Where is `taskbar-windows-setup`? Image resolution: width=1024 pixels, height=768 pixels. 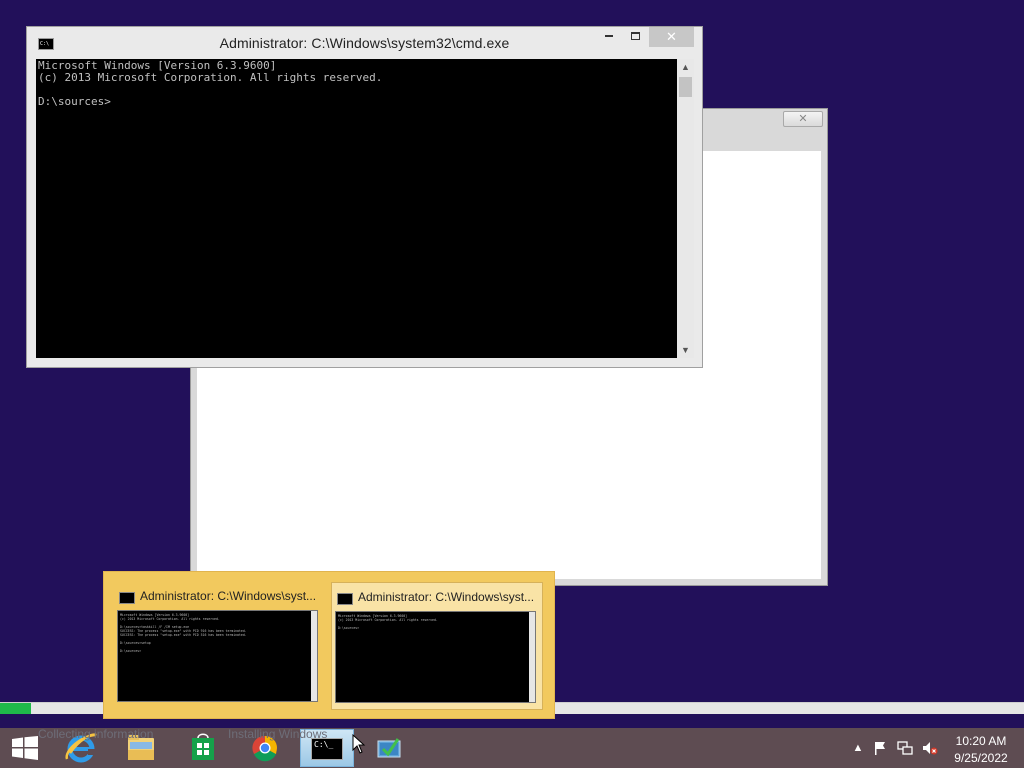
taskbar-windows-setup is located at coordinates (389, 748).